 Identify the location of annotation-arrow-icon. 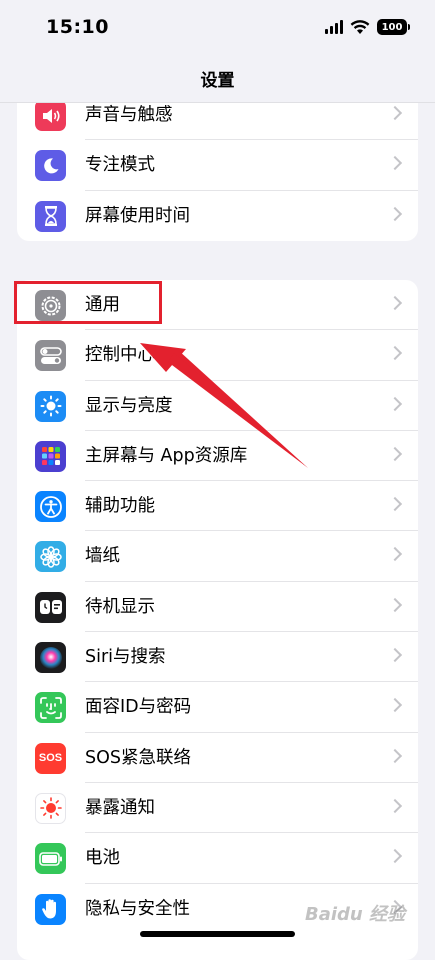
(224, 405).